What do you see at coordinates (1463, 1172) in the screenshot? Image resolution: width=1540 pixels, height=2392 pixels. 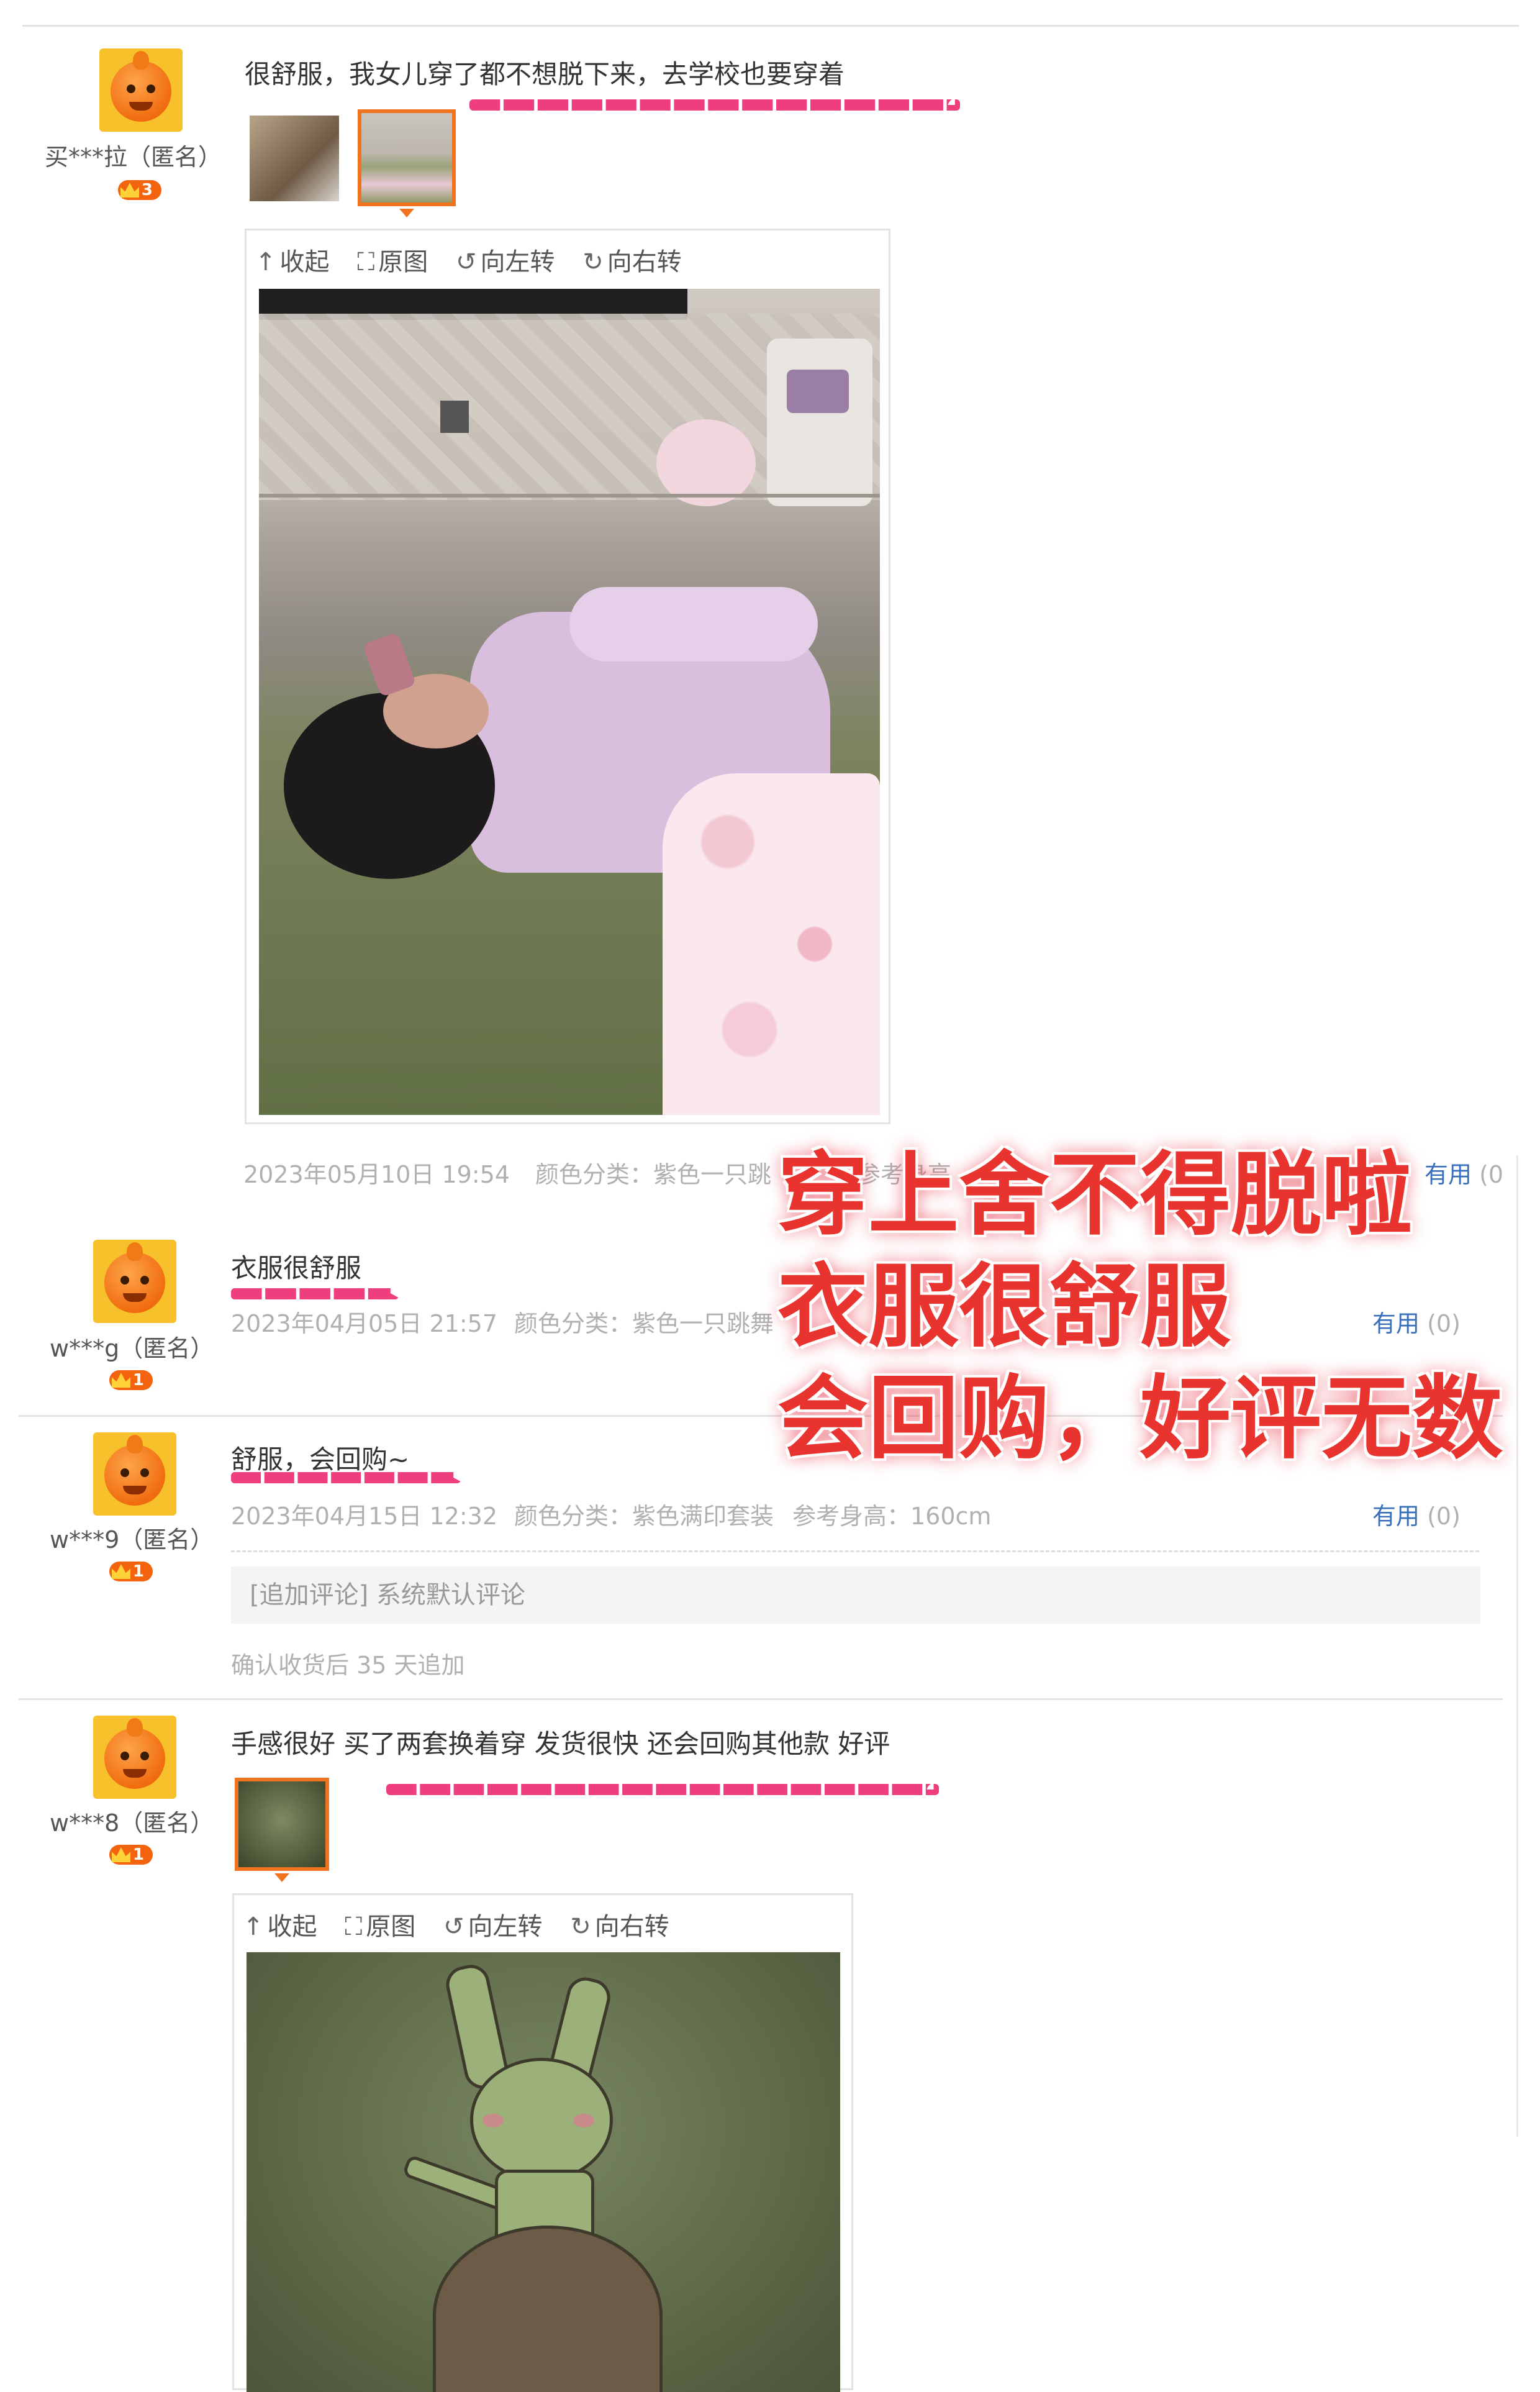 I see `useful-button: 有用 (0` at bounding box center [1463, 1172].